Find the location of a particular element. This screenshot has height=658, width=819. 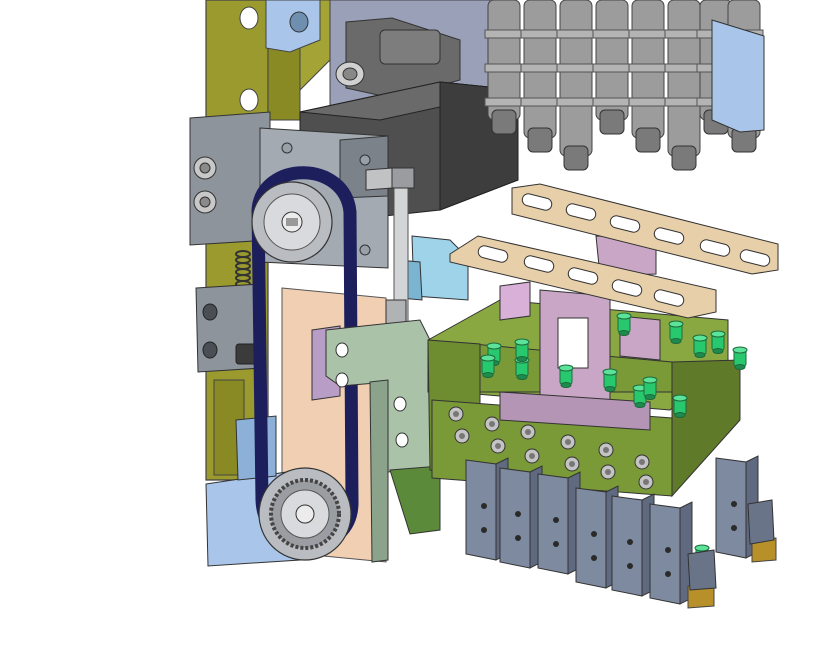

cylinder-manifold is located at coordinates (738, 76).